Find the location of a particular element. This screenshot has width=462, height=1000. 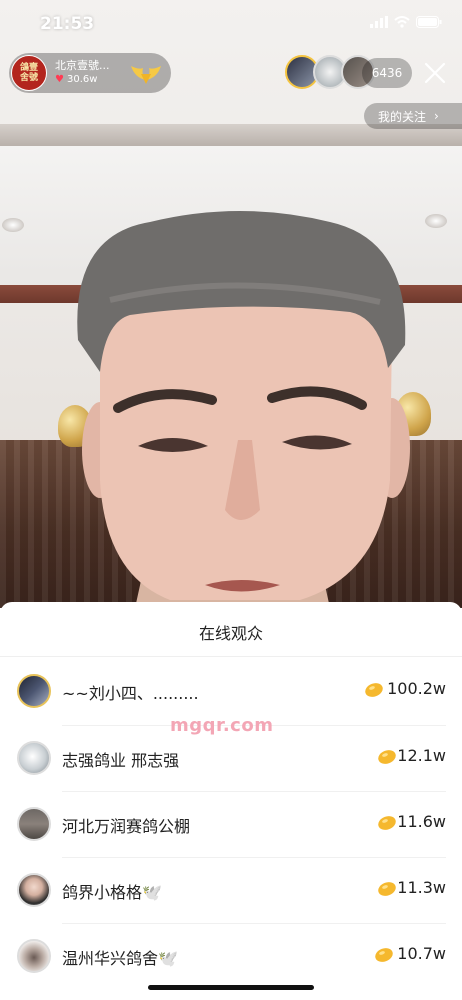

wifi-icon is located at coordinates (402, 22).